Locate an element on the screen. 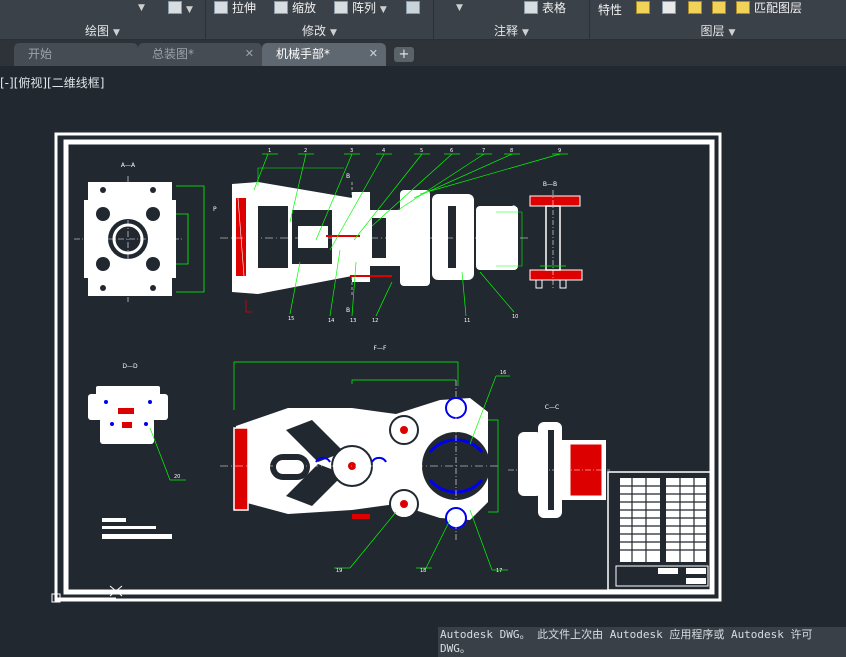  layer-on-icon is located at coordinates (695, 7).